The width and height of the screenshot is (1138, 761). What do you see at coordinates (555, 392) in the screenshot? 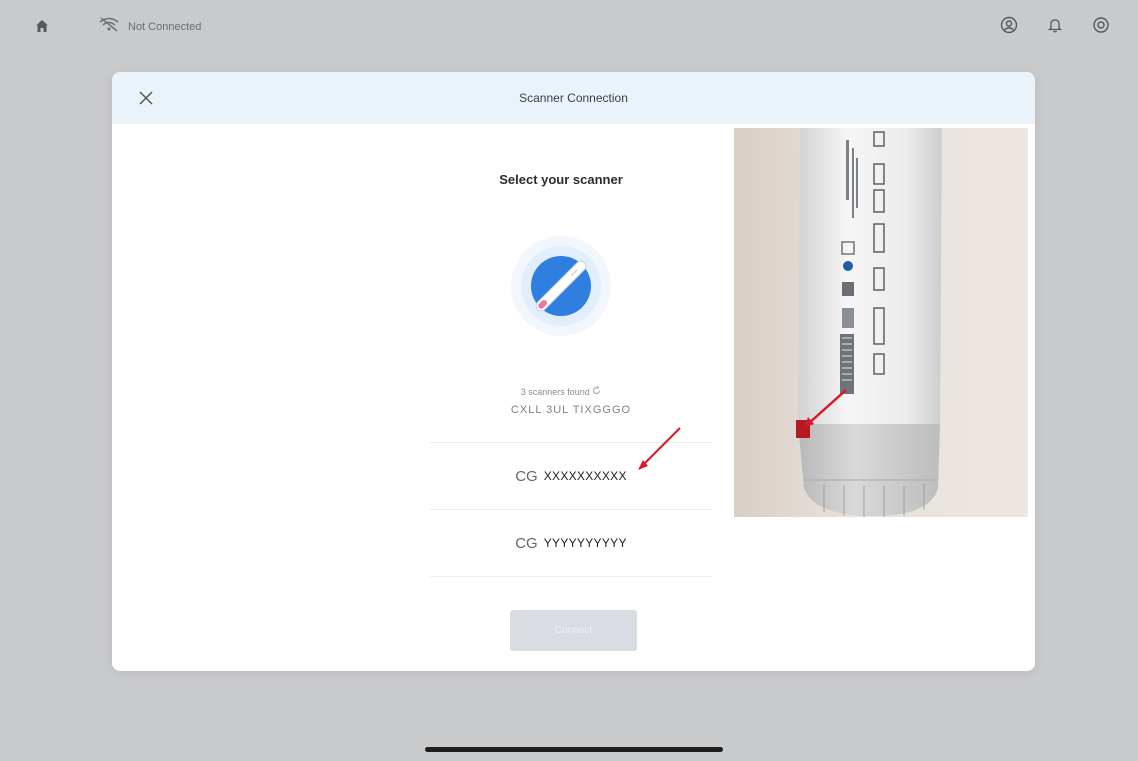
I see `scanners-found-text: 3 scanners found` at bounding box center [555, 392].